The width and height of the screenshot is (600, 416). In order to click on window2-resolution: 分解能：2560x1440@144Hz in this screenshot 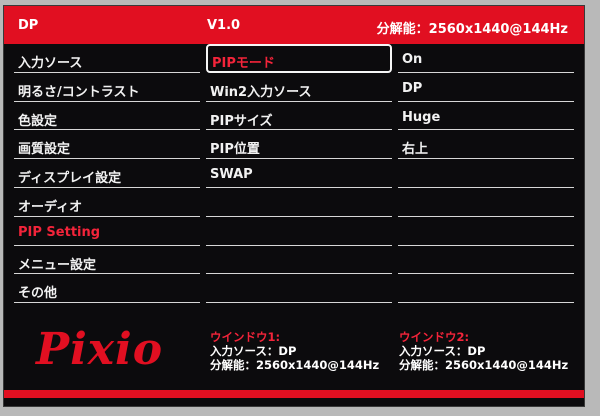, I will do `click(484, 365)`.